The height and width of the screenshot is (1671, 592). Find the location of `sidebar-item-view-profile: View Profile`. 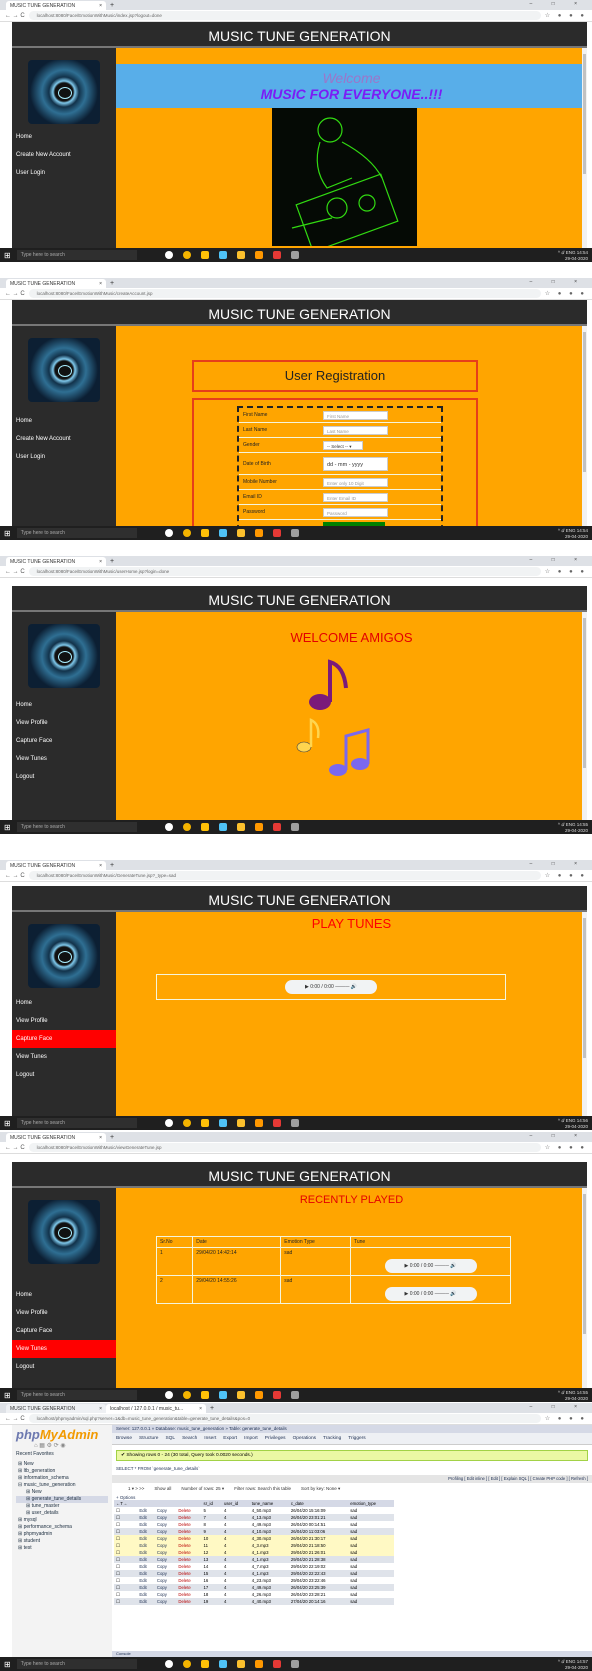

sidebar-item-view-profile: View Profile is located at coordinates (64, 723).